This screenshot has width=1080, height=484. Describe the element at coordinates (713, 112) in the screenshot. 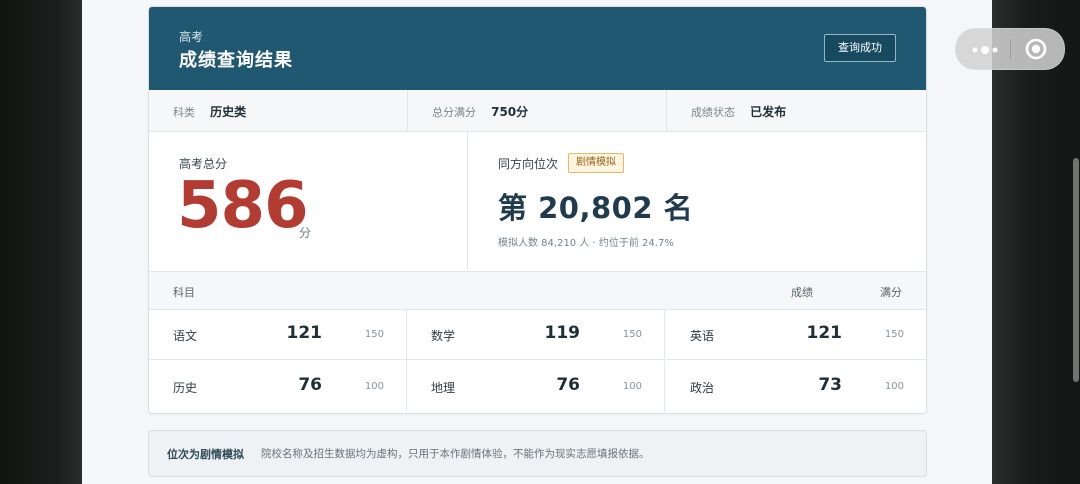

I see `meta-status-label: 成绩状态` at that location.